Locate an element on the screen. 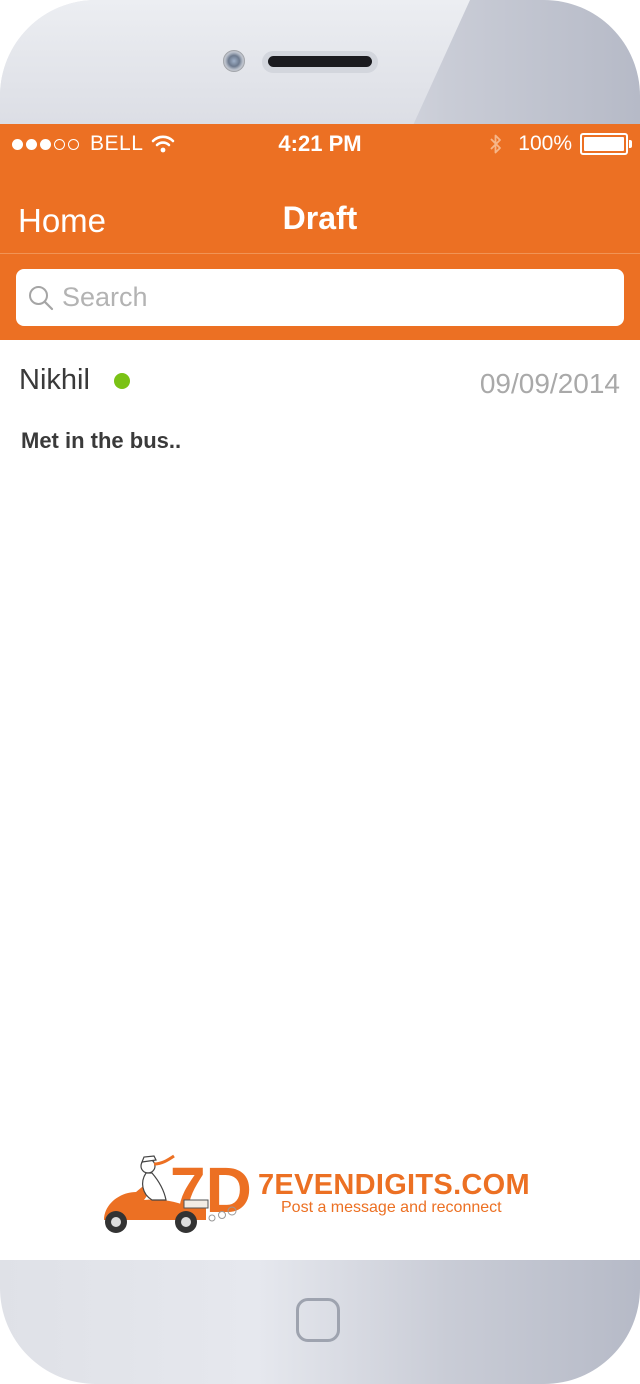 The image size is (640, 1384). search-input is located at coordinates (332, 297).